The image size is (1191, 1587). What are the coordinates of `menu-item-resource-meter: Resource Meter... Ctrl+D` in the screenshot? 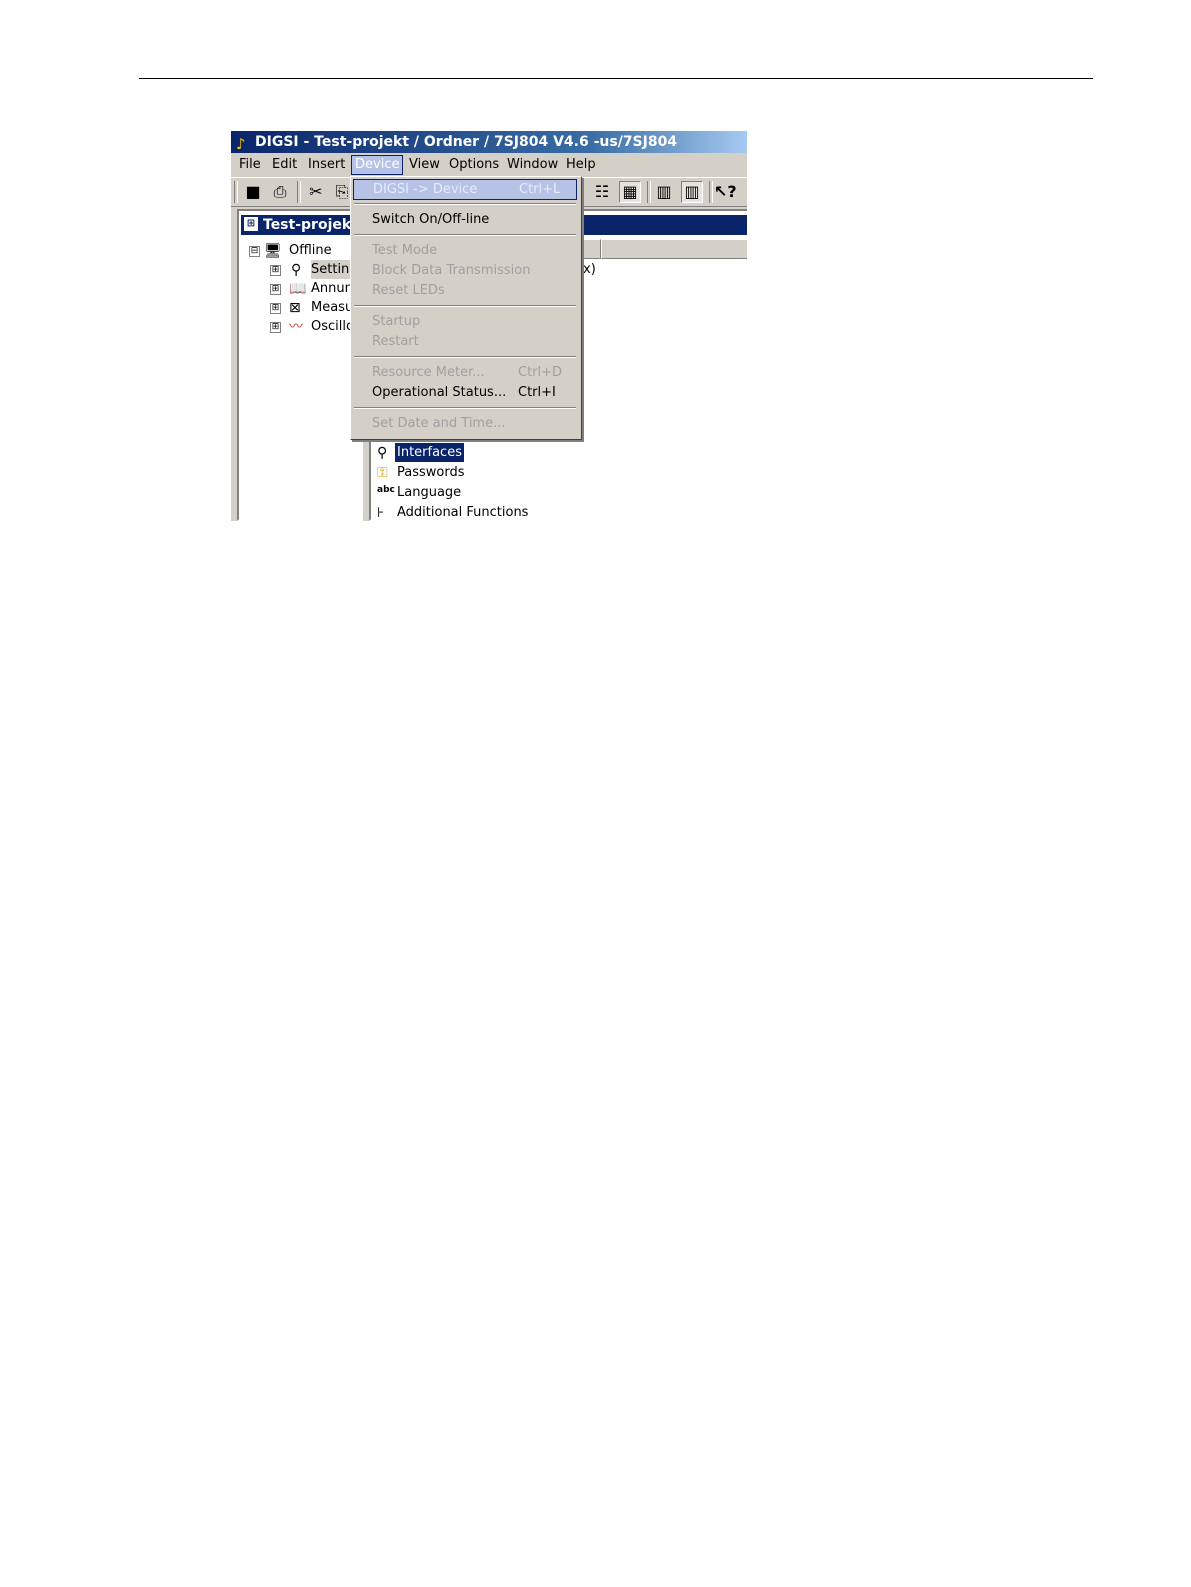 It's located at (465, 372).